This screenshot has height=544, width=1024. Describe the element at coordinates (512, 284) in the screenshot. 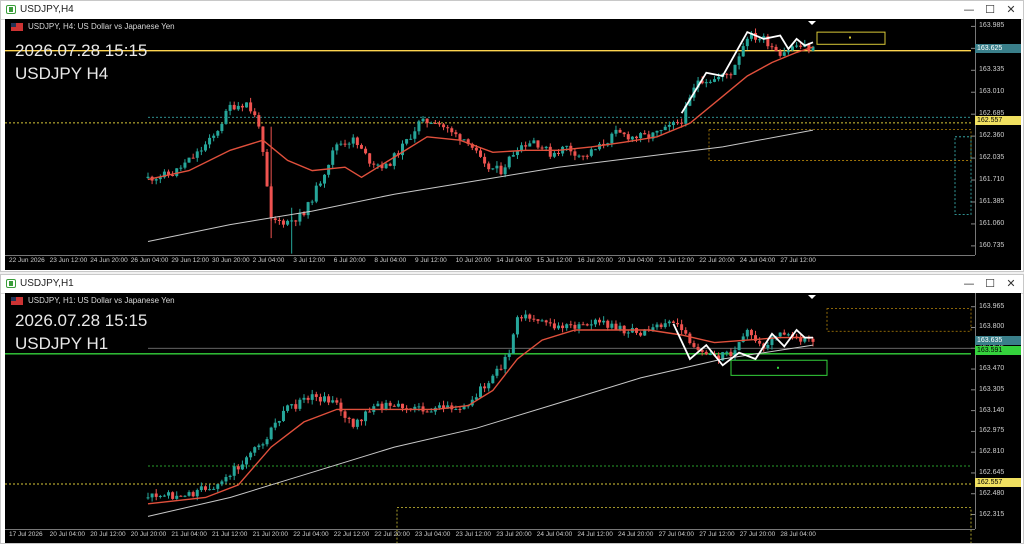

I see `window-titlebar: USDJPY,H1 — ☐ ✕` at that location.